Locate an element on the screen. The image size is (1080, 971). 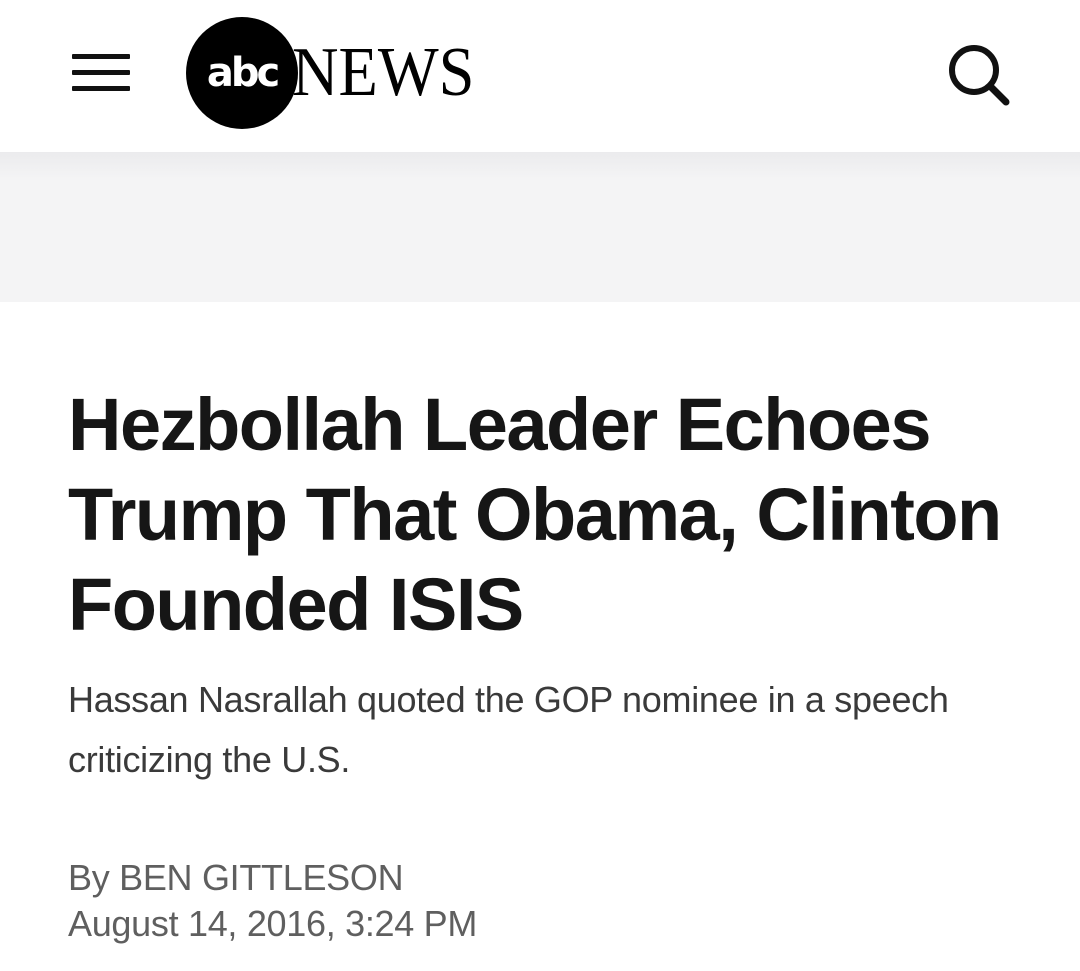
hamburger-menu-icon is located at coordinates (101, 73).